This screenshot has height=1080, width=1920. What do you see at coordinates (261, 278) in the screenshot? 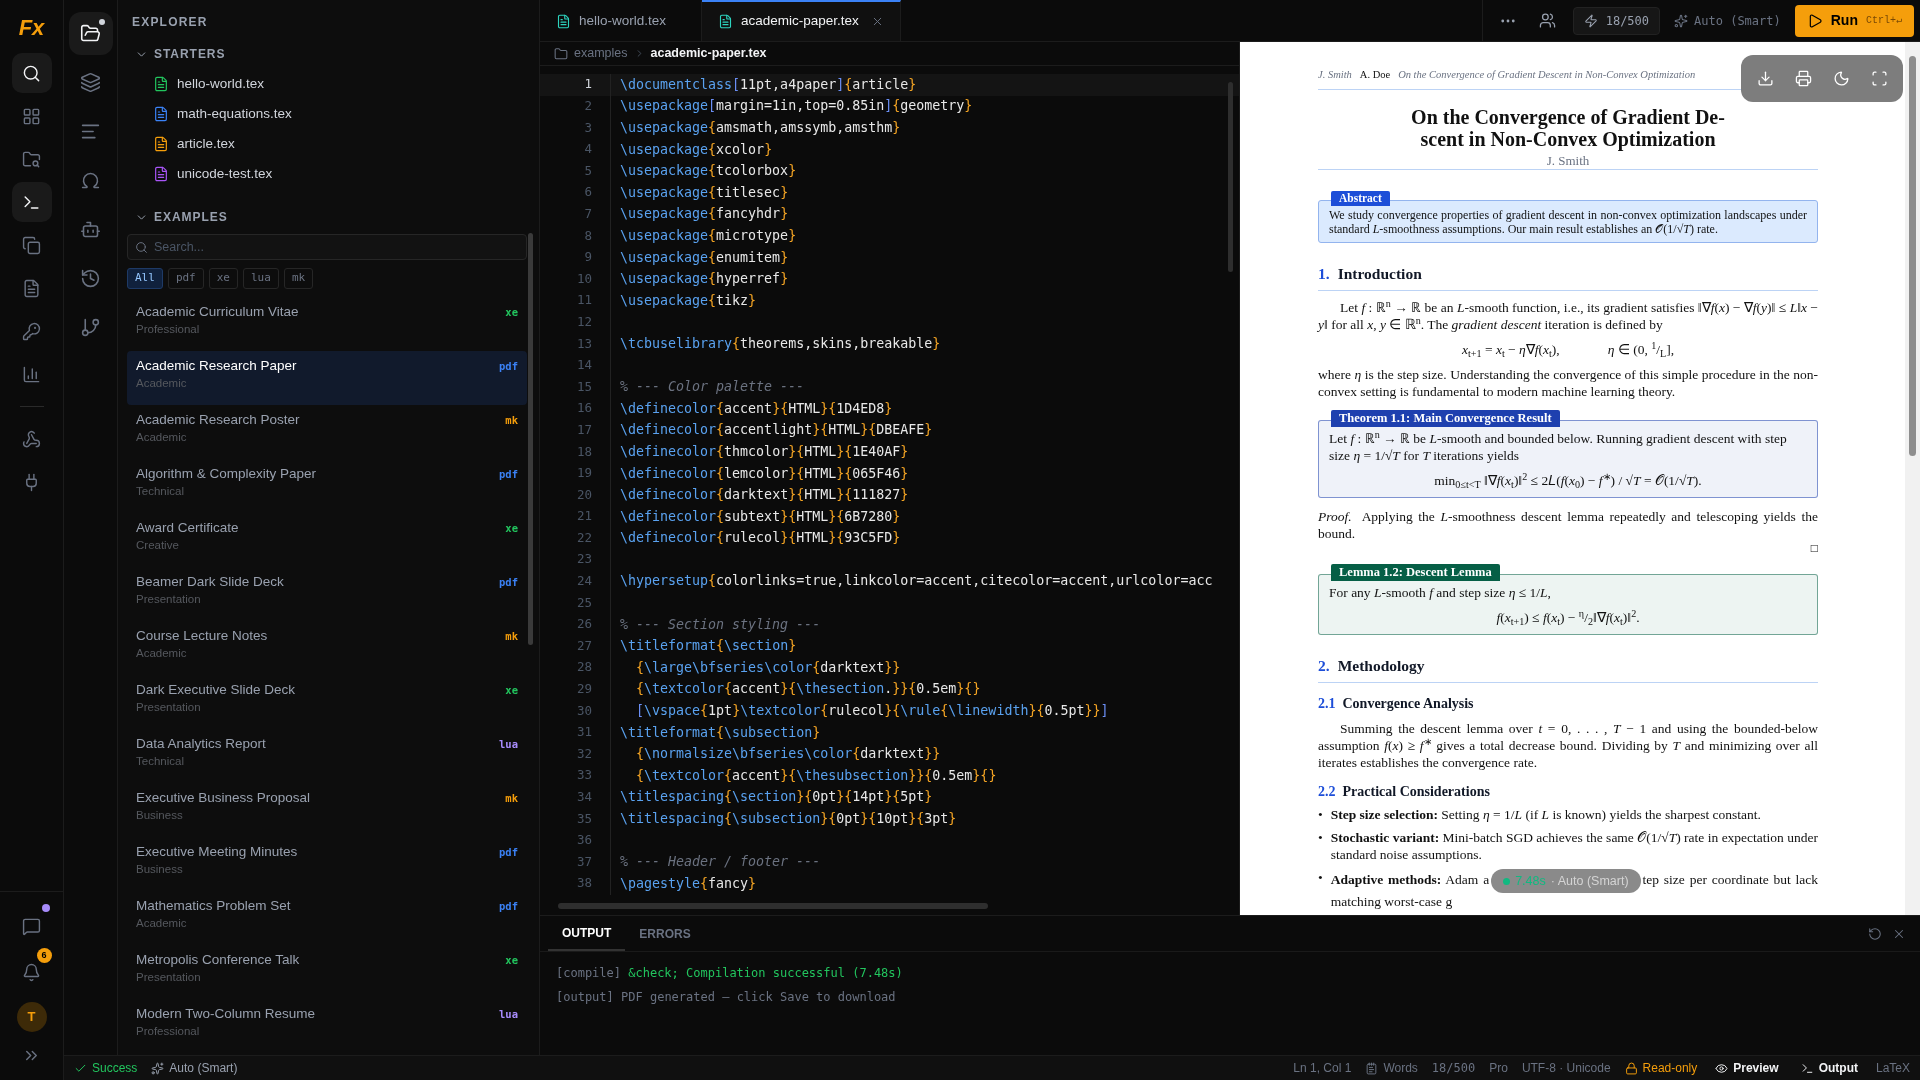
I see `filter-tab: lua` at bounding box center [261, 278].